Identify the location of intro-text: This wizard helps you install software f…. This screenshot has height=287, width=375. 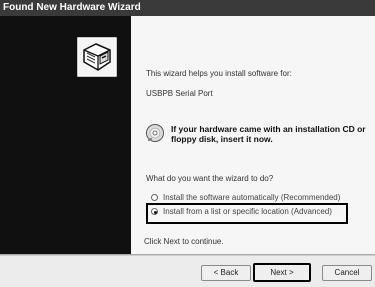
(219, 73).